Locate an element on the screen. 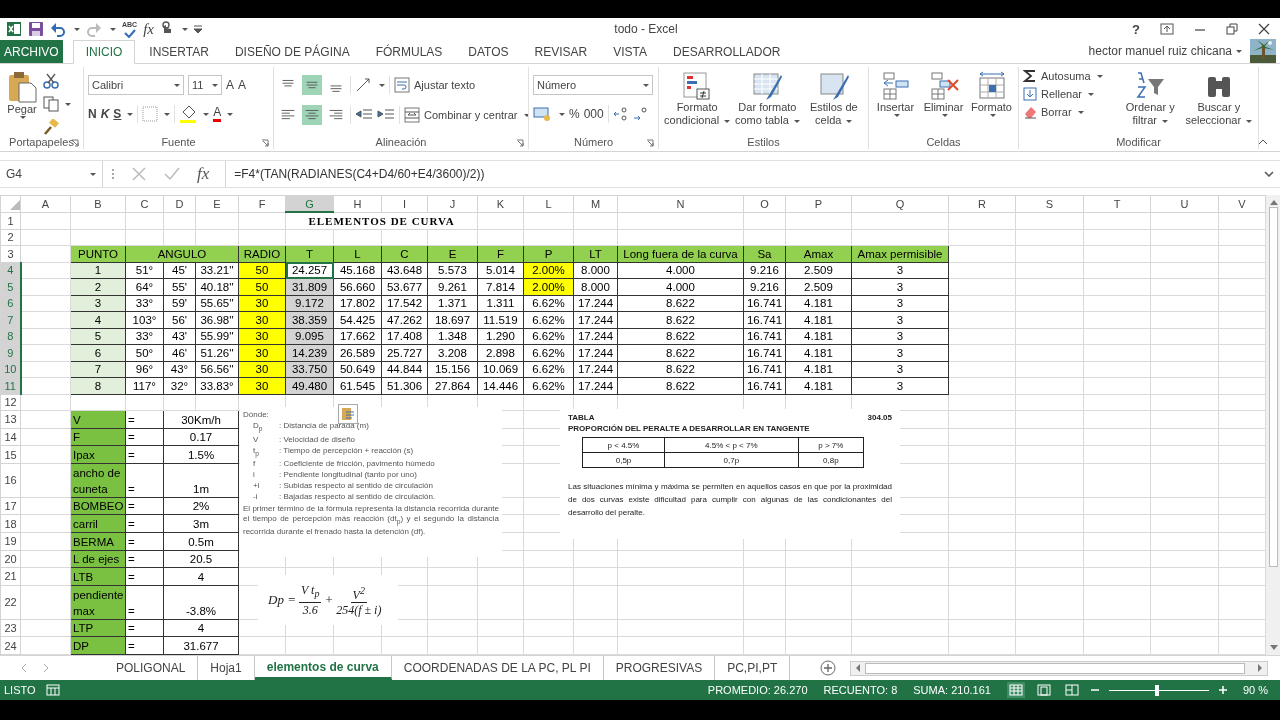  decrease-decimal-icon is located at coordinates (640, 114).